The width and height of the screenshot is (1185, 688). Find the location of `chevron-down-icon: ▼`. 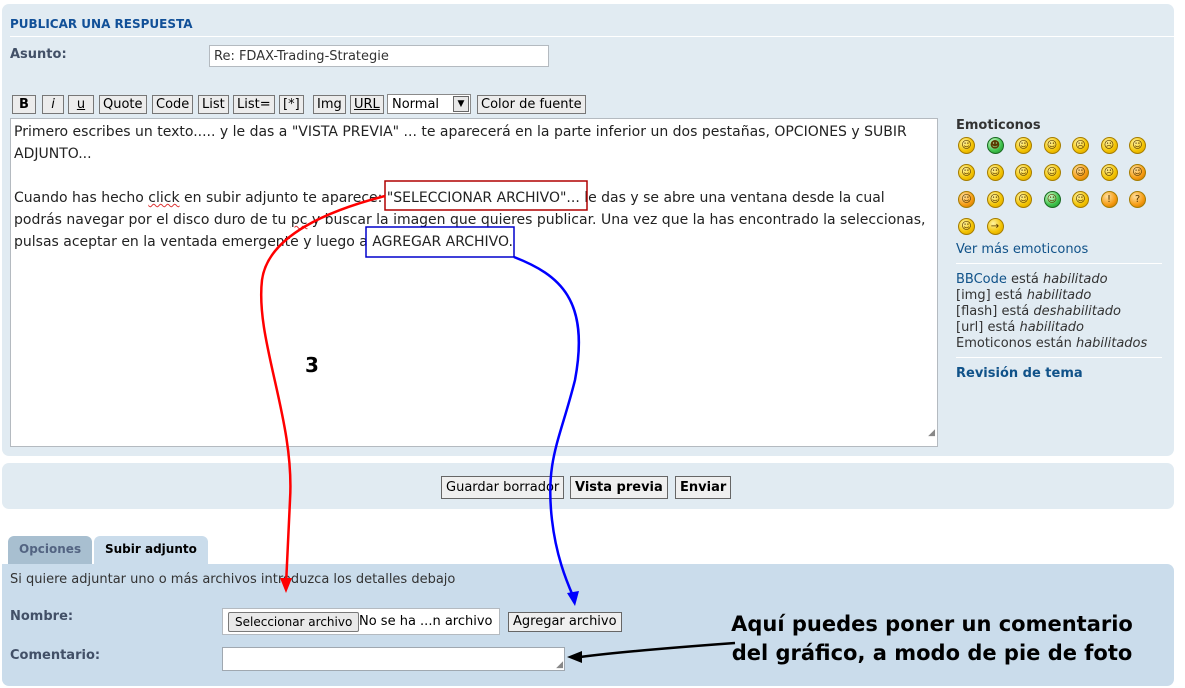

chevron-down-icon: ▼ is located at coordinates (461, 104).